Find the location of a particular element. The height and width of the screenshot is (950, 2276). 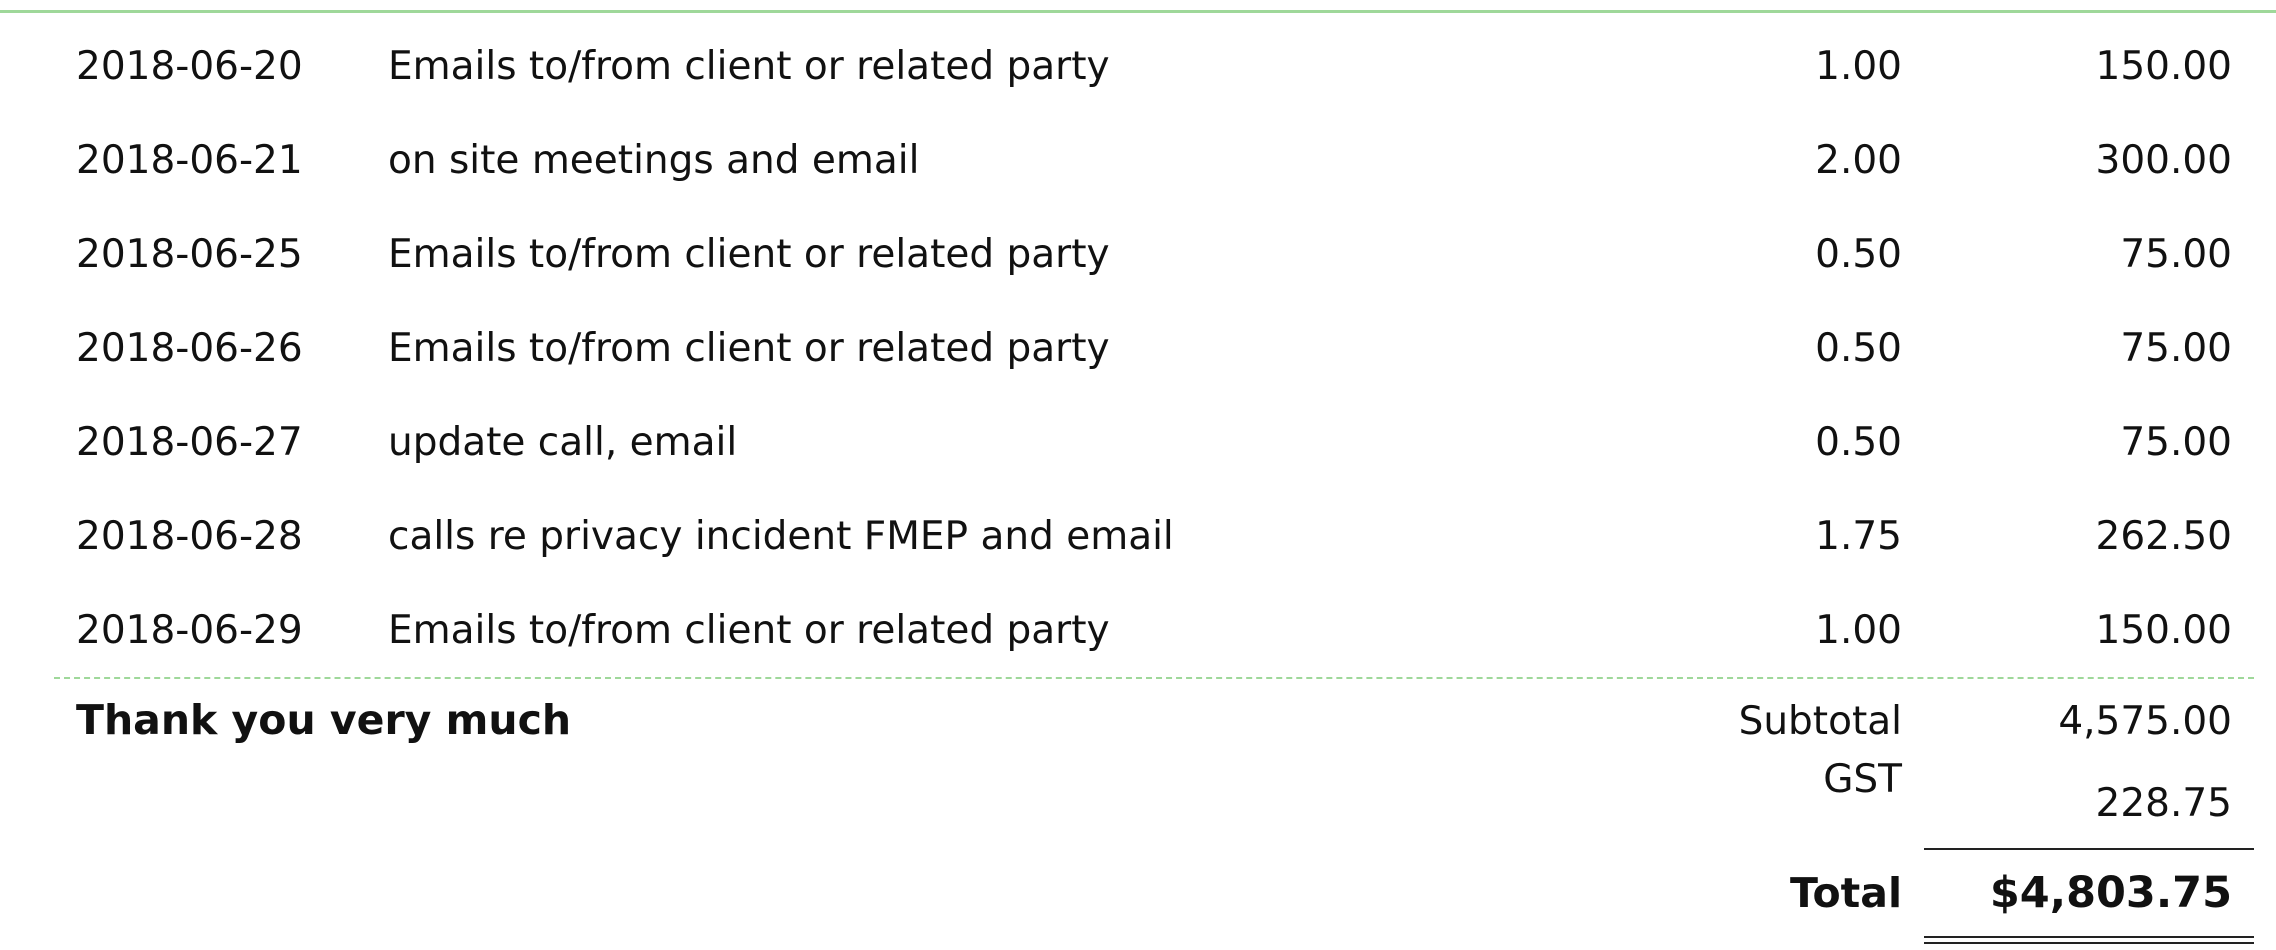

line-date: 2018-06-20 is located at coordinates (189, 66).